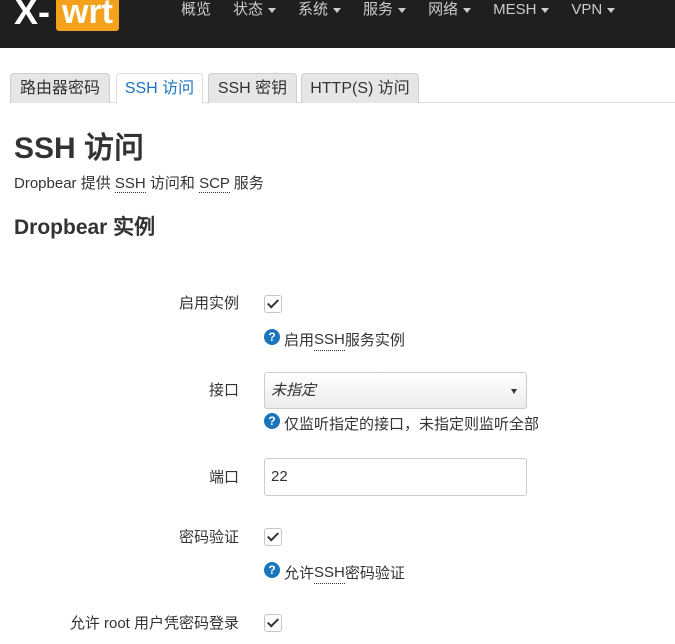 The height and width of the screenshot is (644, 675). I want to click on tab-http-access: HTTP(S) 访问, so click(360, 88).